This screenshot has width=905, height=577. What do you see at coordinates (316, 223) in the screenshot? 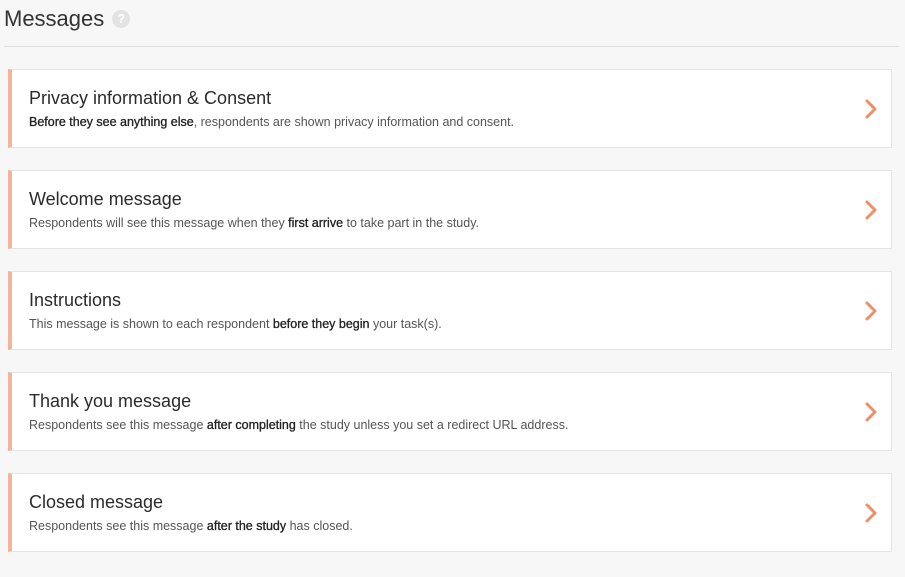
I see `description-emphasis: first arrive` at bounding box center [316, 223].